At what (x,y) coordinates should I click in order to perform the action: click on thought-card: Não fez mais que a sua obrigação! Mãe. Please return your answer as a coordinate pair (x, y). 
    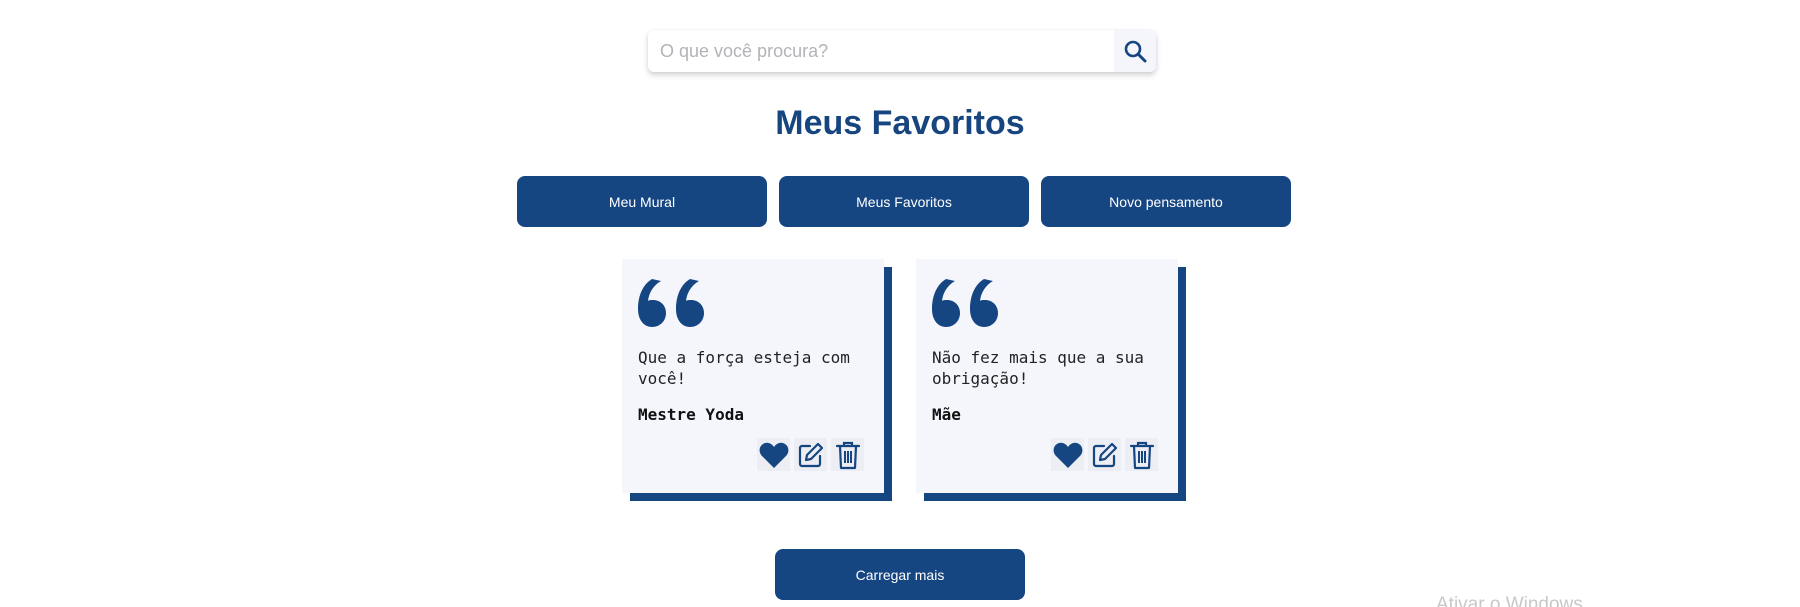
    Looking at the image, I should click on (1051, 380).